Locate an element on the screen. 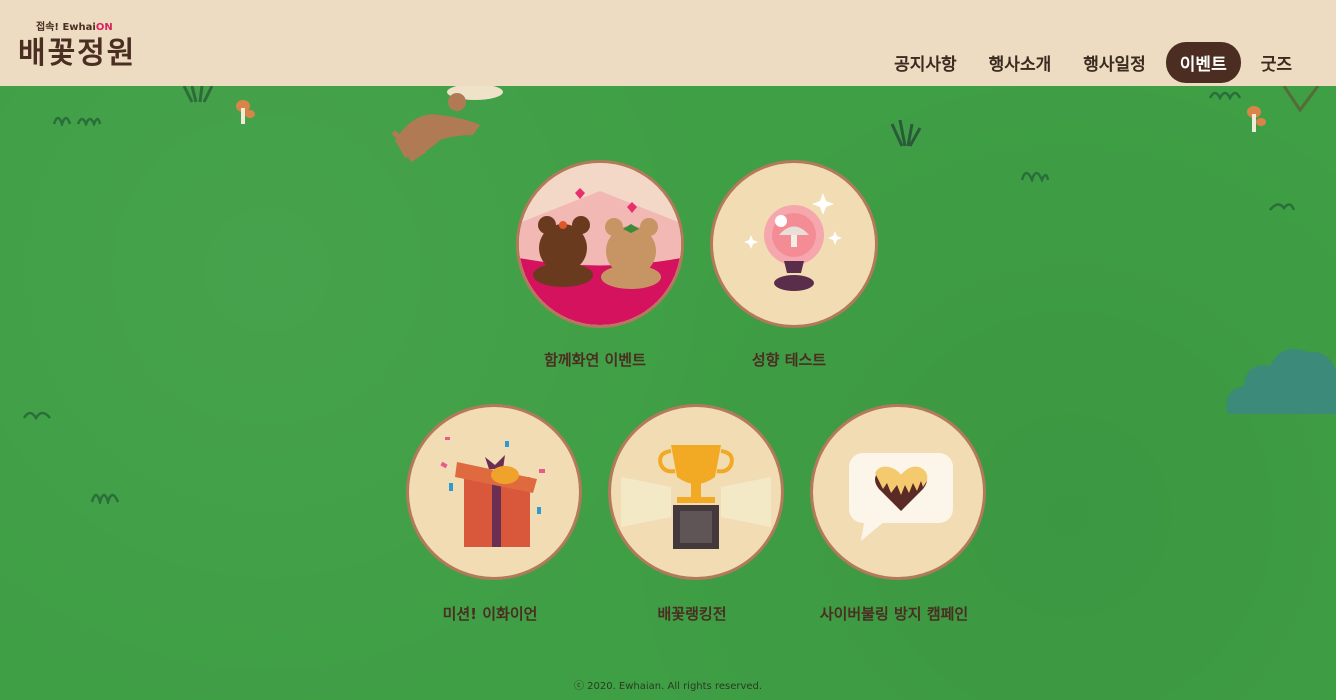 This screenshot has height=700, width=1336. gift-box-icon is located at coordinates (492, 492).